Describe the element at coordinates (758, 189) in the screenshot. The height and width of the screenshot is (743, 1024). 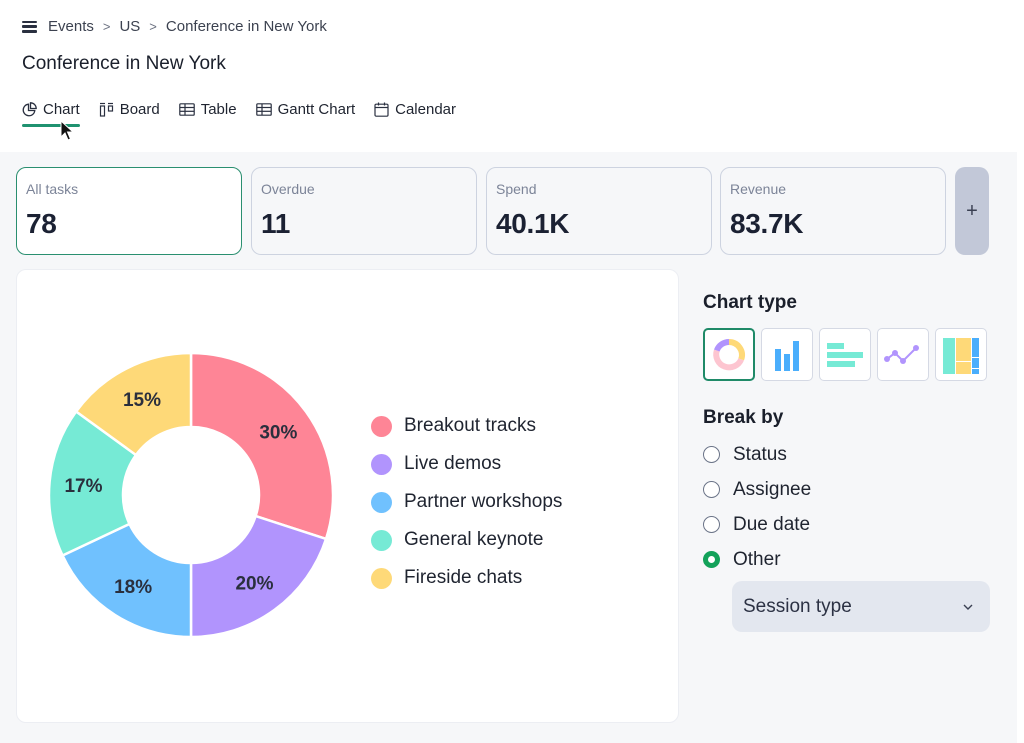
I see `stat-label: Revenue` at that location.